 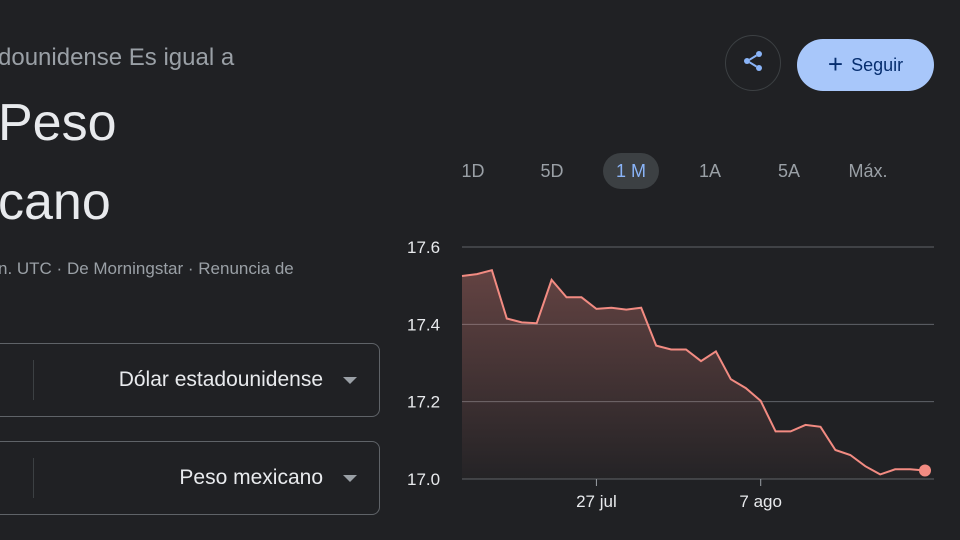 I want to click on to-currency-select: Peso mexicano, so click(x=251, y=478).